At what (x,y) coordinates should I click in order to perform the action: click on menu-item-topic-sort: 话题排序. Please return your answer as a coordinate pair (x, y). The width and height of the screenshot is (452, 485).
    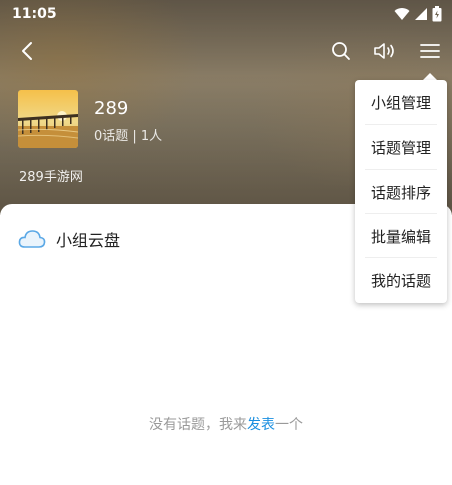
    Looking at the image, I should click on (401, 192).